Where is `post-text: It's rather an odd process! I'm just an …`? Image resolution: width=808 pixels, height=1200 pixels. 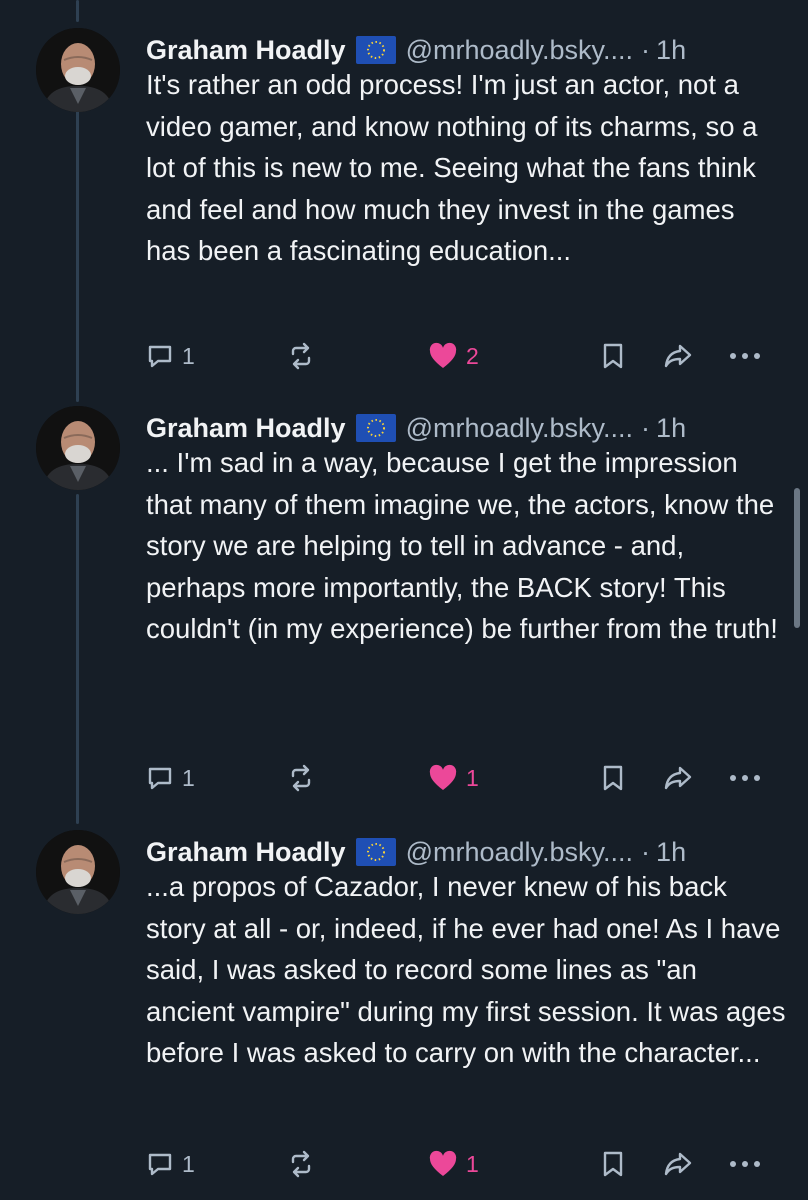
post-text: It's rather an odd process! I'm just an … is located at coordinates (452, 167).